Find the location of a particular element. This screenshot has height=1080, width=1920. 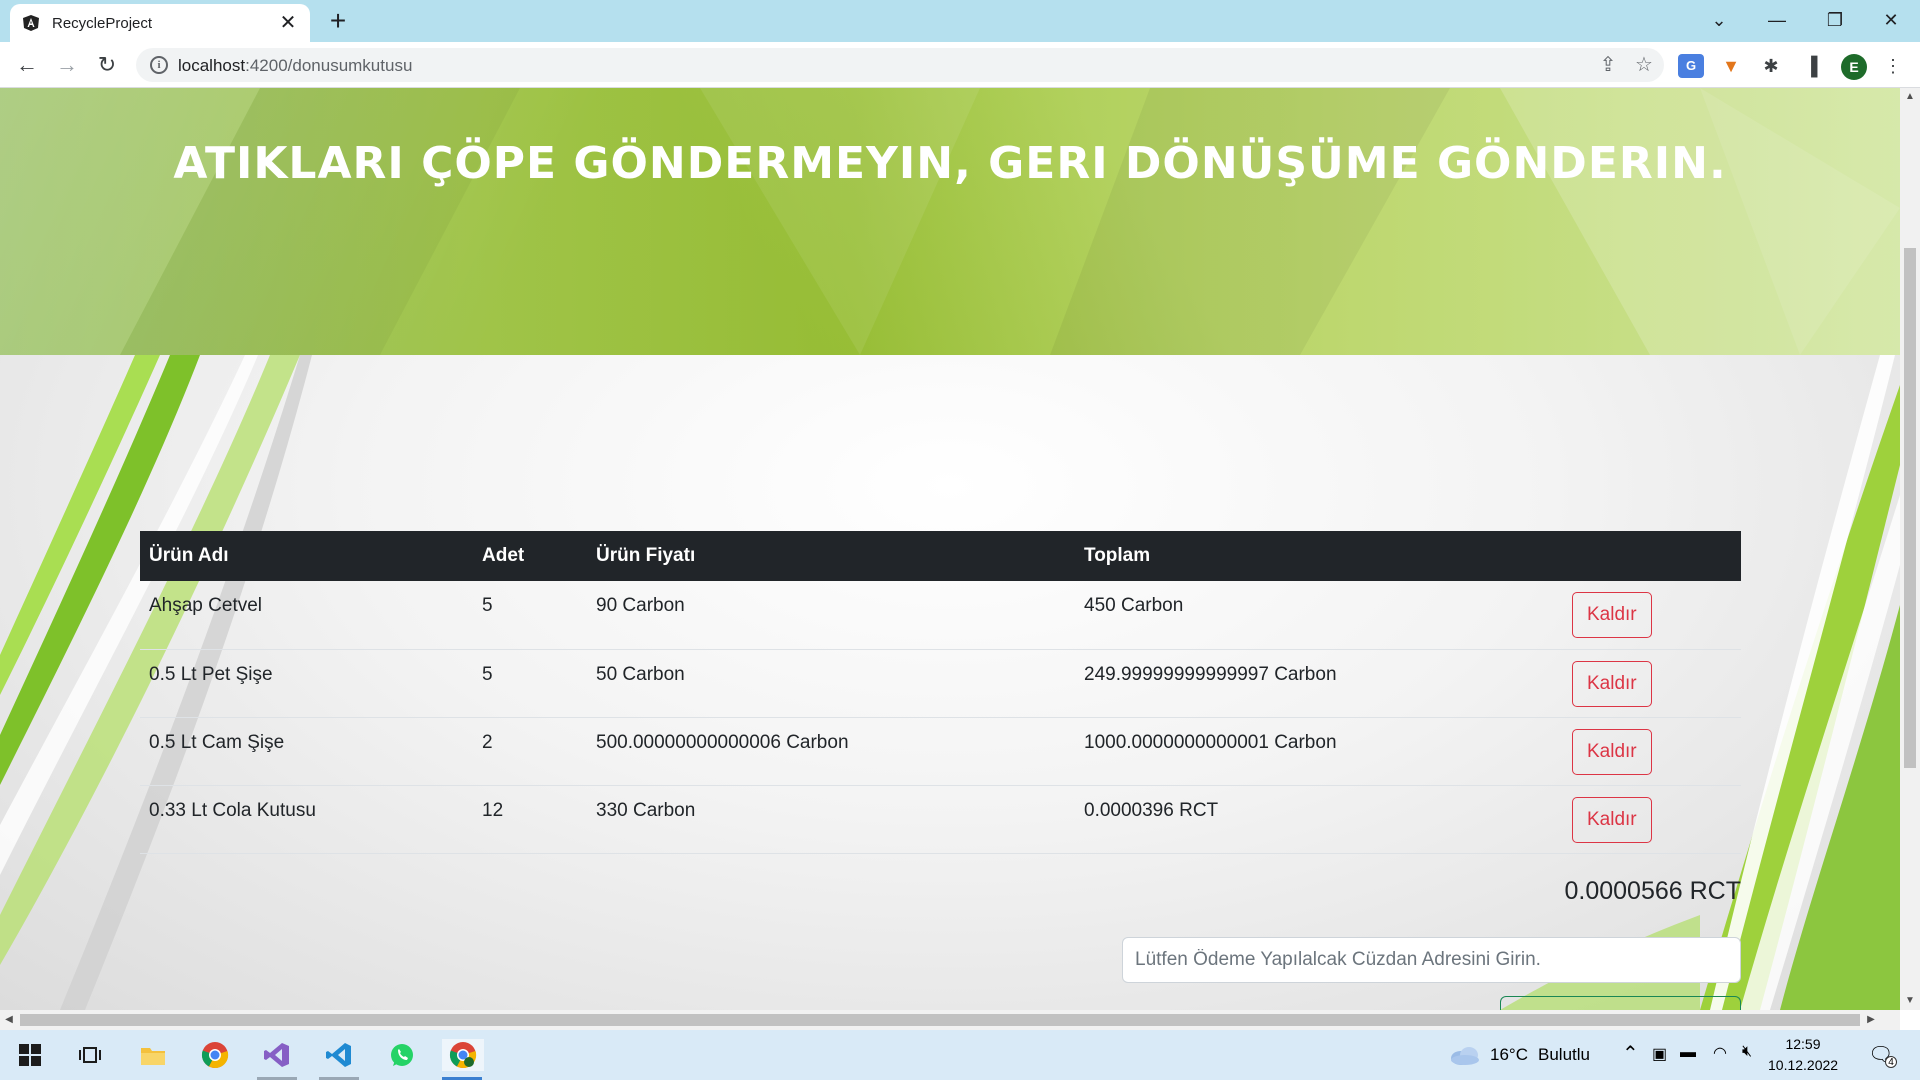

weather-desc: Bulutlu is located at coordinates (1564, 1055).